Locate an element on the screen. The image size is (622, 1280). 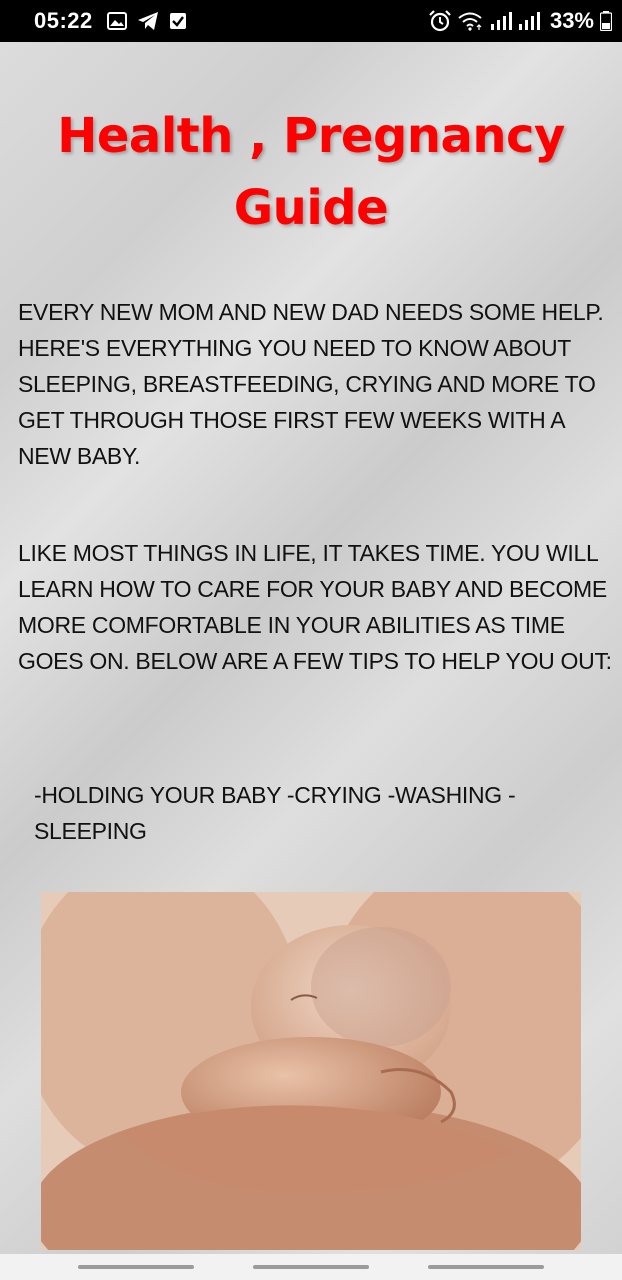
page-title: Health , Pregnancy Guide is located at coordinates (311, 172).